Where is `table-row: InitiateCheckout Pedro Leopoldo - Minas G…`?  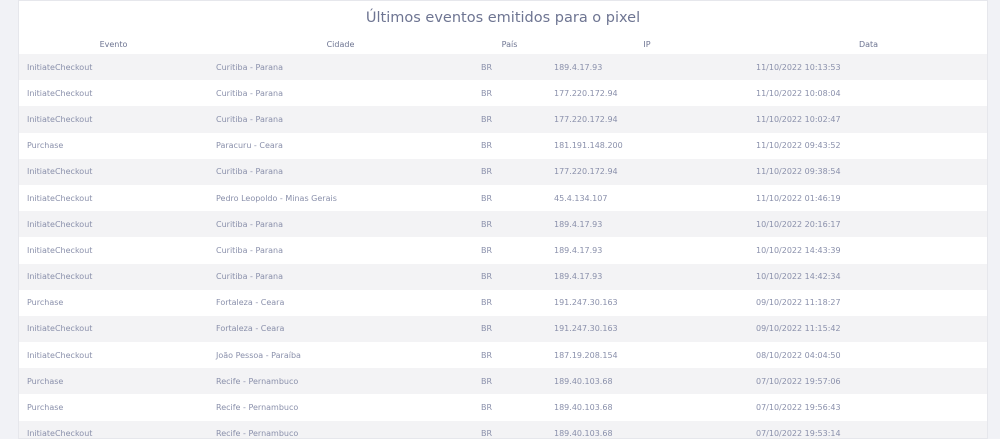 table-row: InitiateCheckout Pedro Leopoldo - Minas G… is located at coordinates (503, 198).